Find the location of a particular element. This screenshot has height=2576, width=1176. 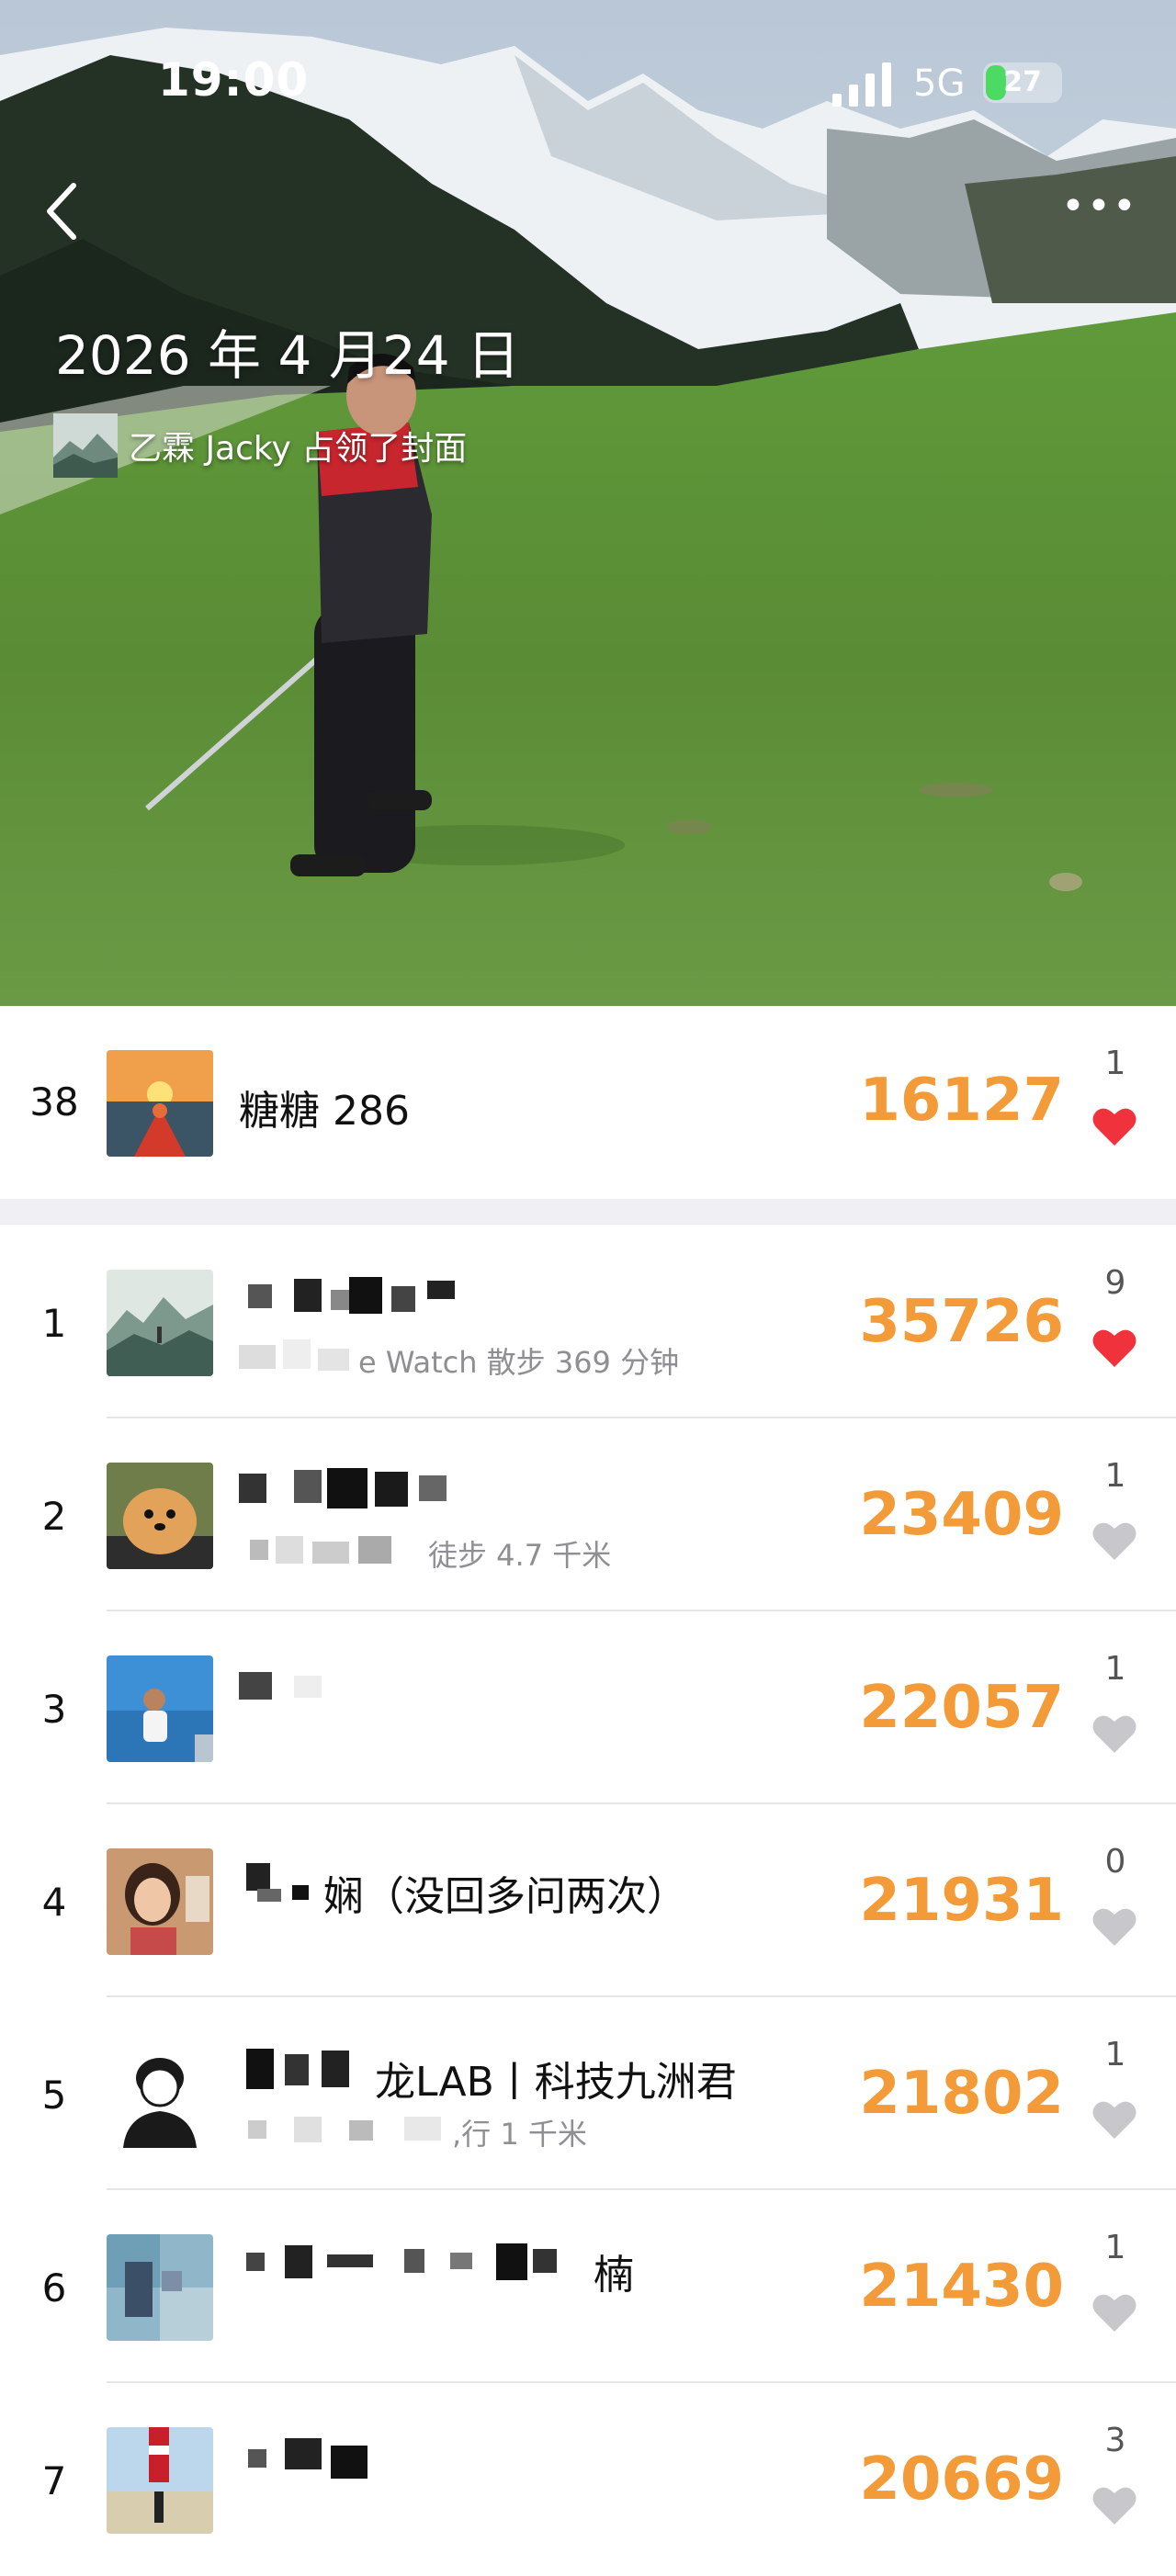

status-time: 19:00 is located at coordinates (234, 80).